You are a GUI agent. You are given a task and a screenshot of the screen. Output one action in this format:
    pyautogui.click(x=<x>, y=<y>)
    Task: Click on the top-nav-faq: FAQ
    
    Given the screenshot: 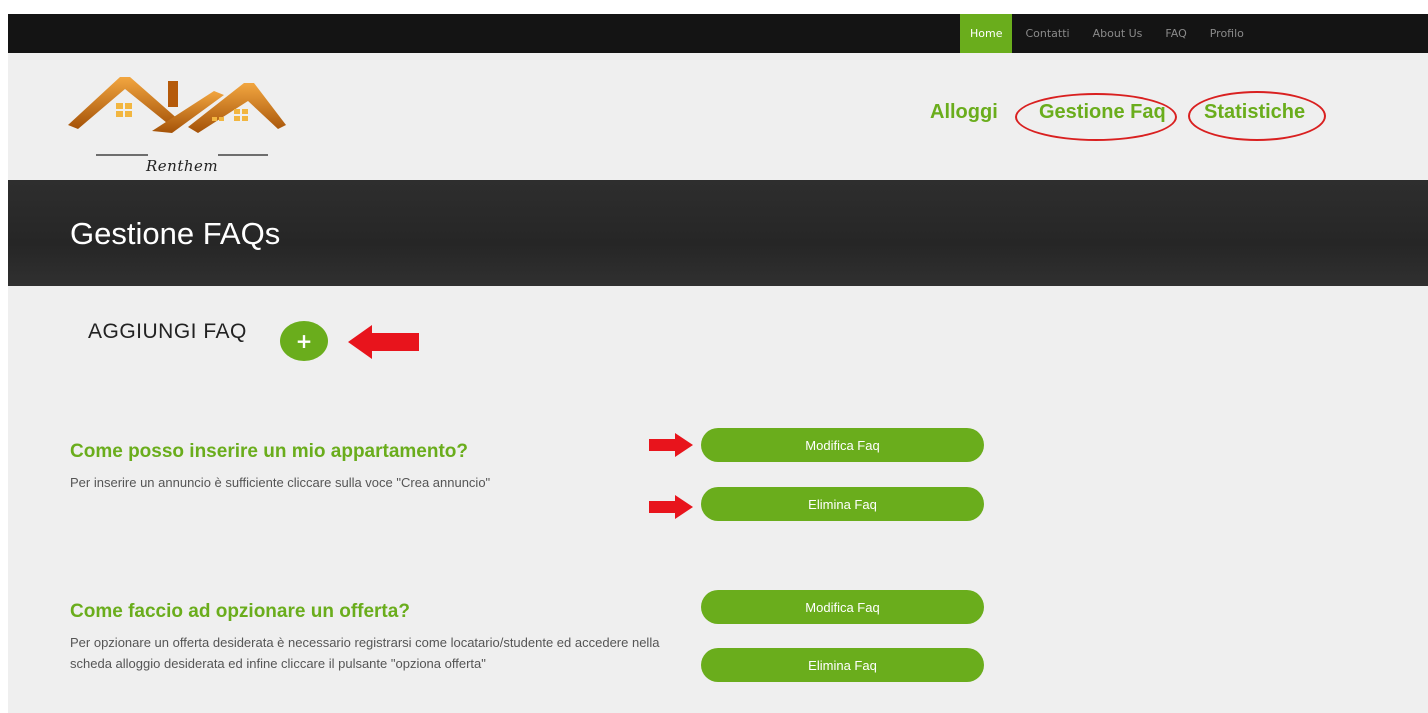 What is the action you would take?
    pyautogui.click(x=1175, y=33)
    